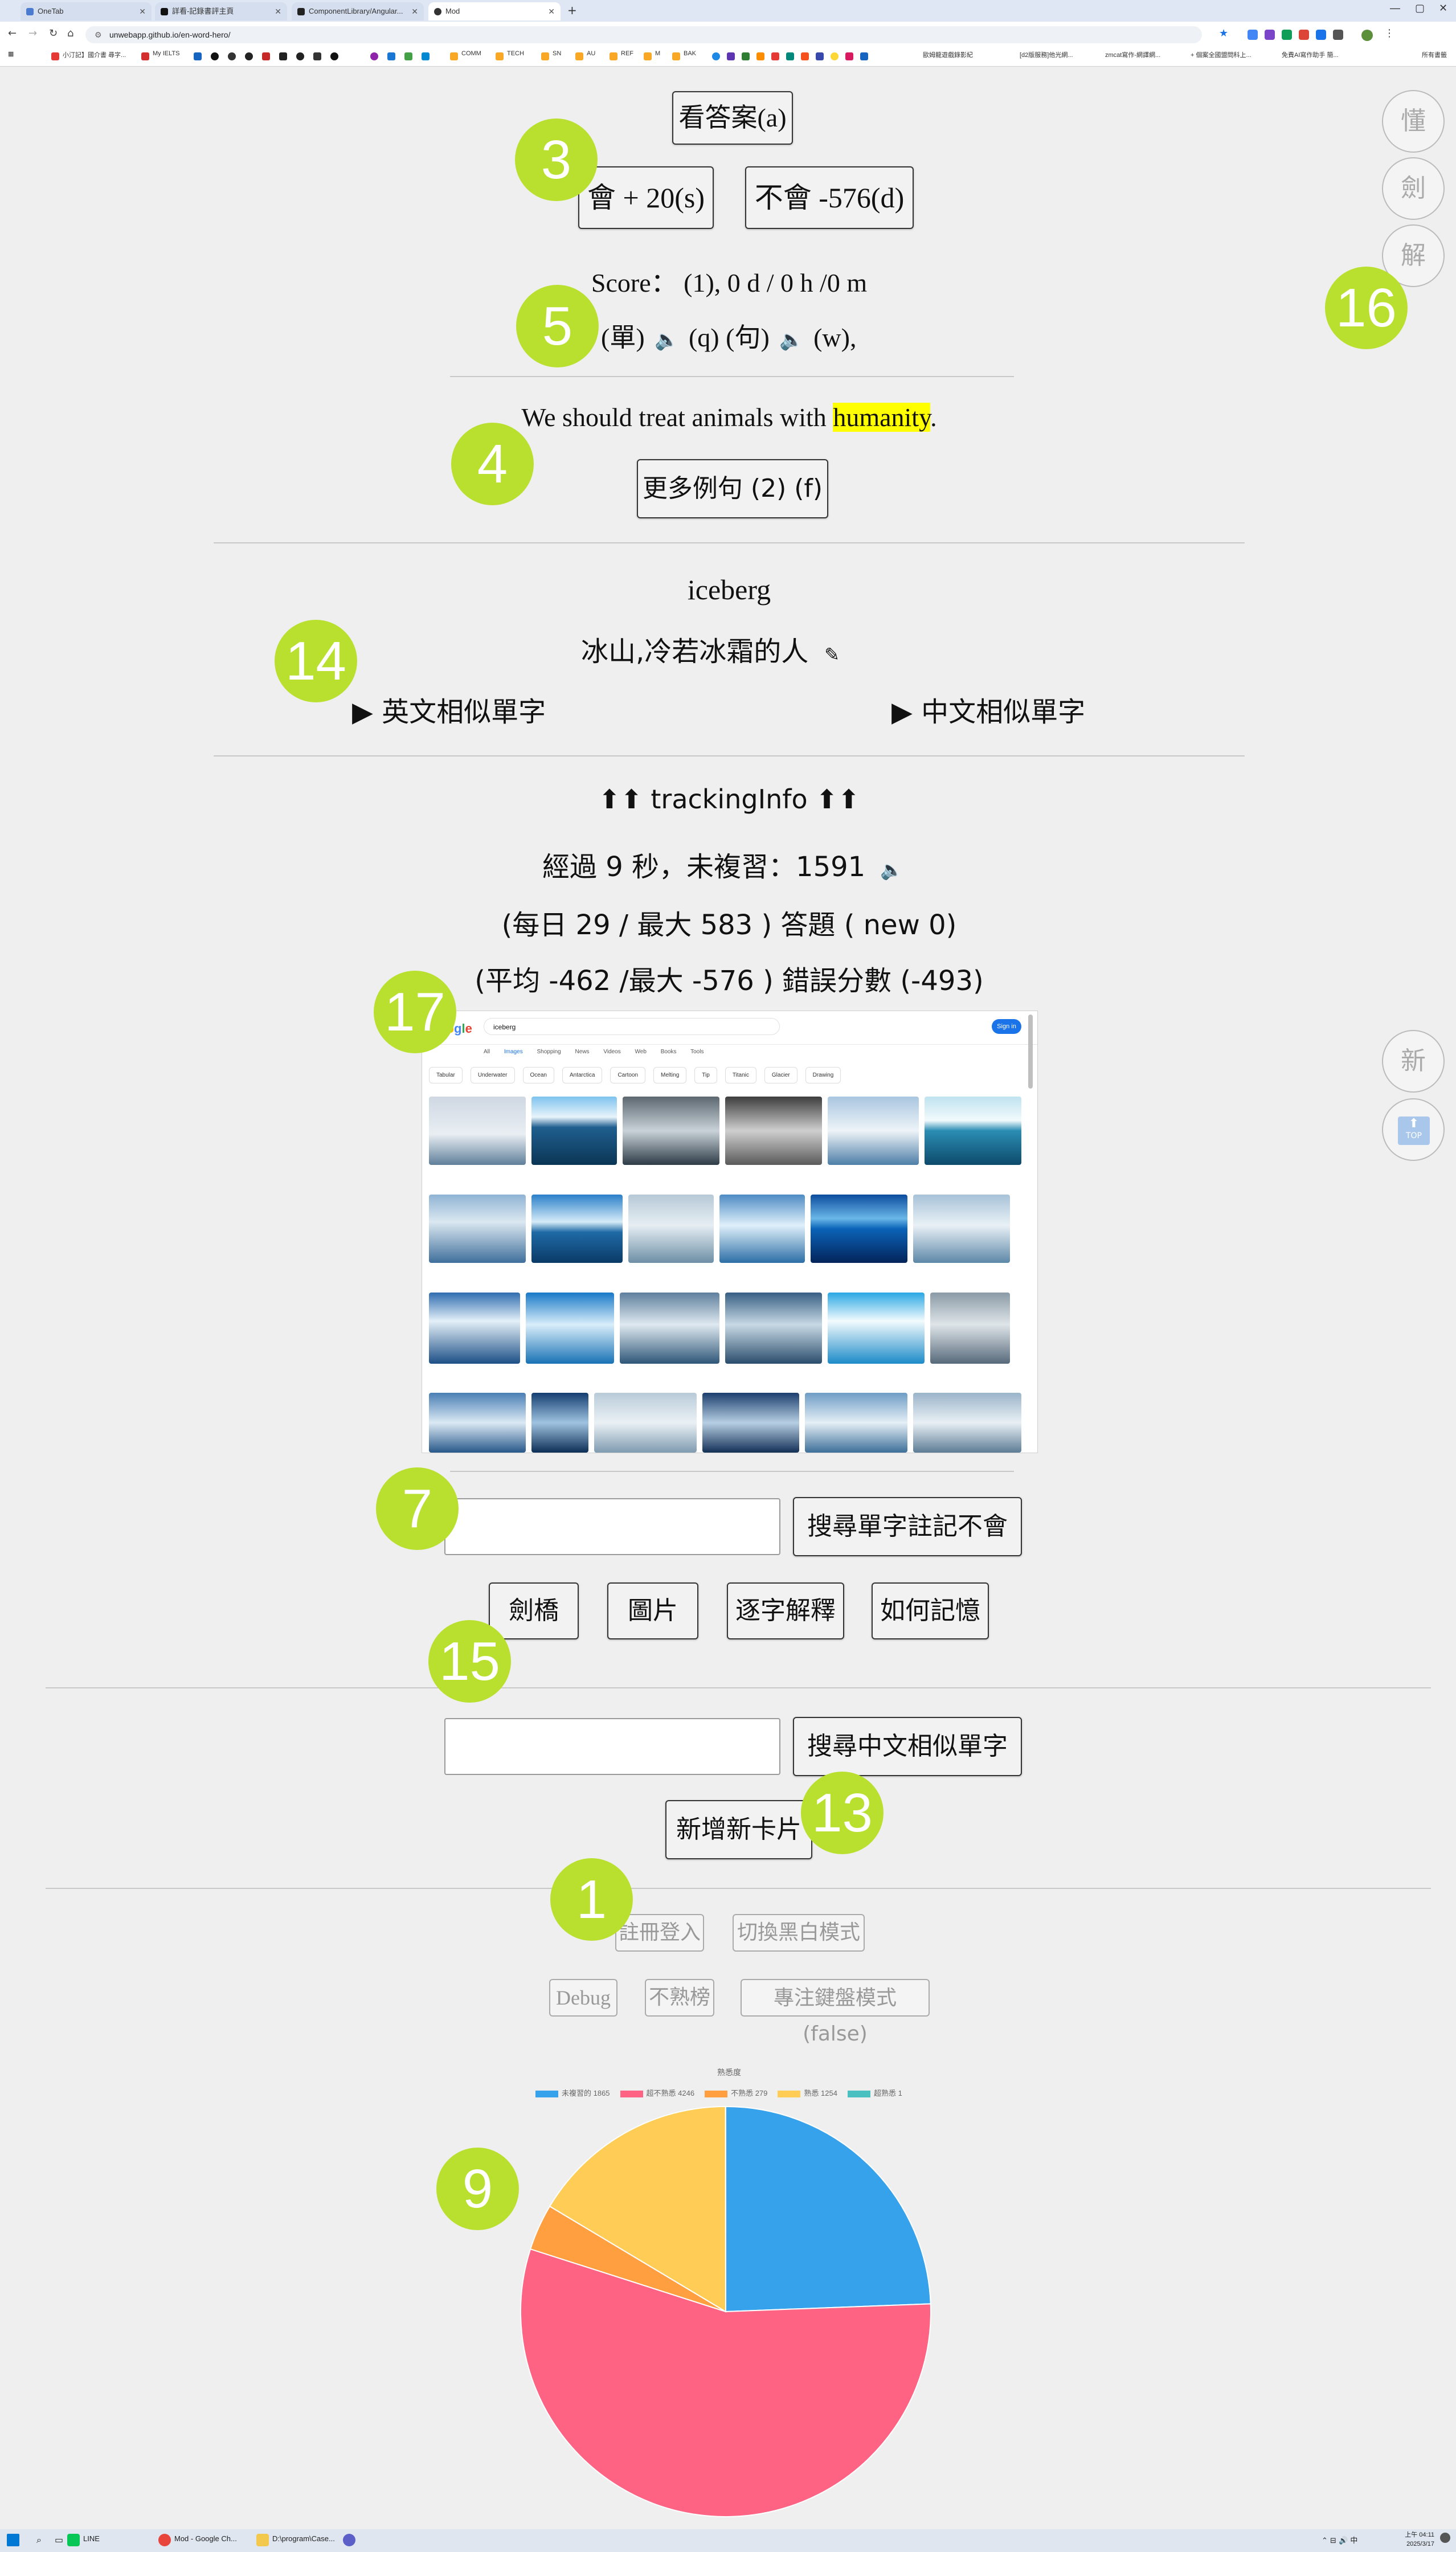 The height and width of the screenshot is (2552, 1456). I want to click on clock: 上午 04:11 2025/3/17, so click(1414, 2539).